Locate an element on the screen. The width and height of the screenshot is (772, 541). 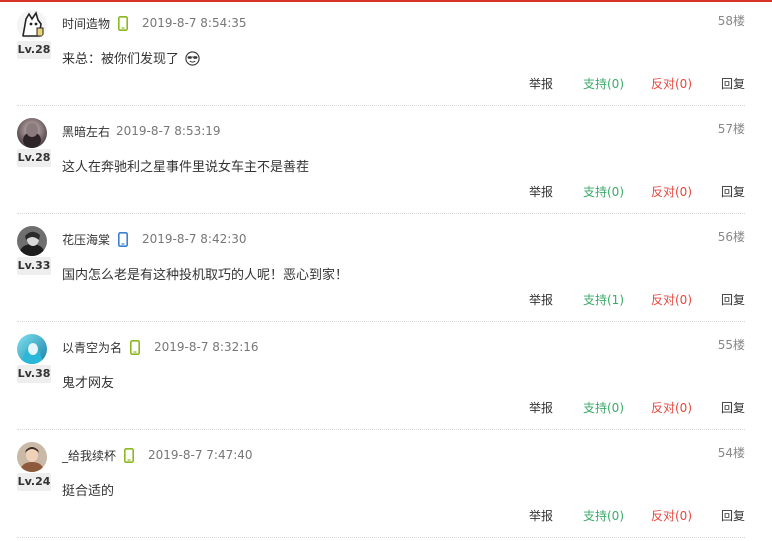
floor-number: 55楼 is located at coordinates (731, 345).